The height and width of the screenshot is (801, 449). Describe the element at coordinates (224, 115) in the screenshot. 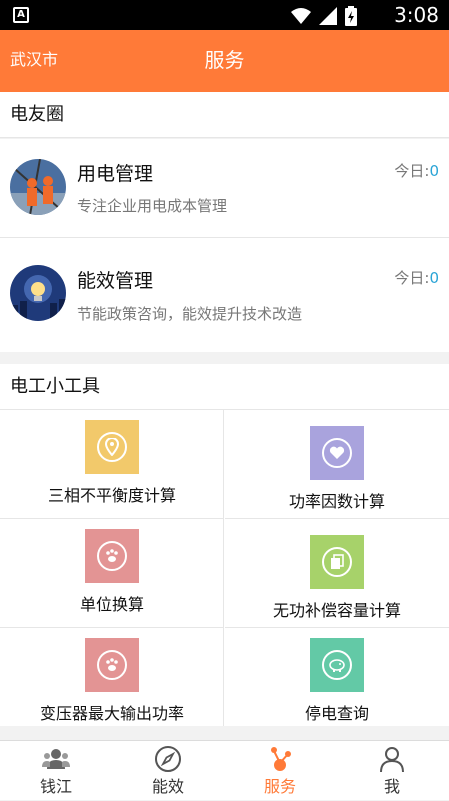

I see `section-title-circle: 电友圈` at that location.